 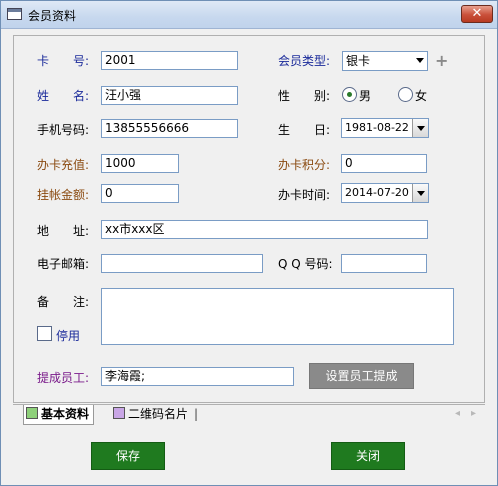 What do you see at coordinates (197, 376) in the screenshot?
I see `commission-staff-input: 李海霞;` at bounding box center [197, 376].